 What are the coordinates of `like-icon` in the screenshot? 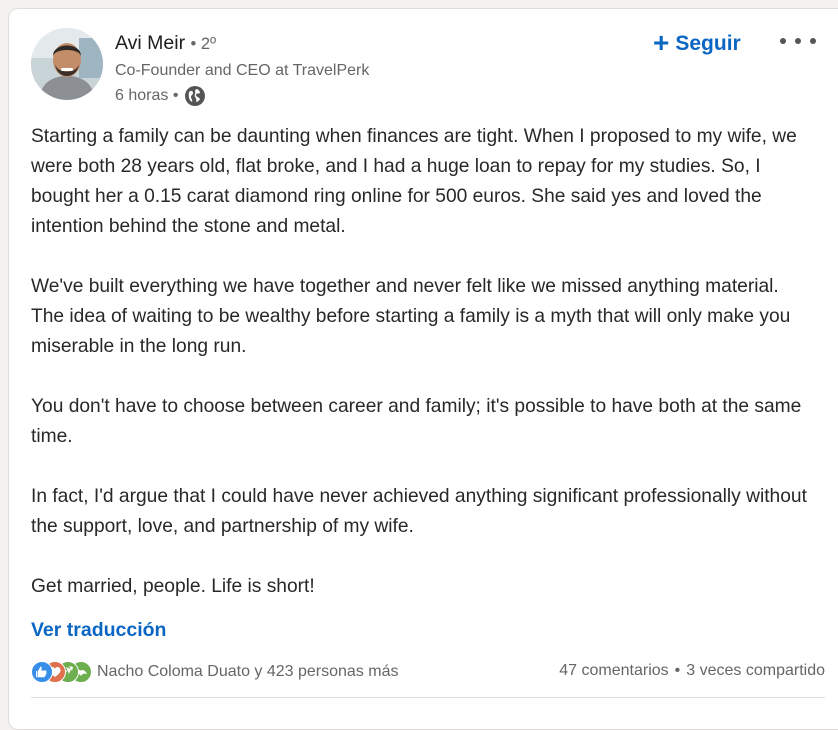 It's located at (42, 672).